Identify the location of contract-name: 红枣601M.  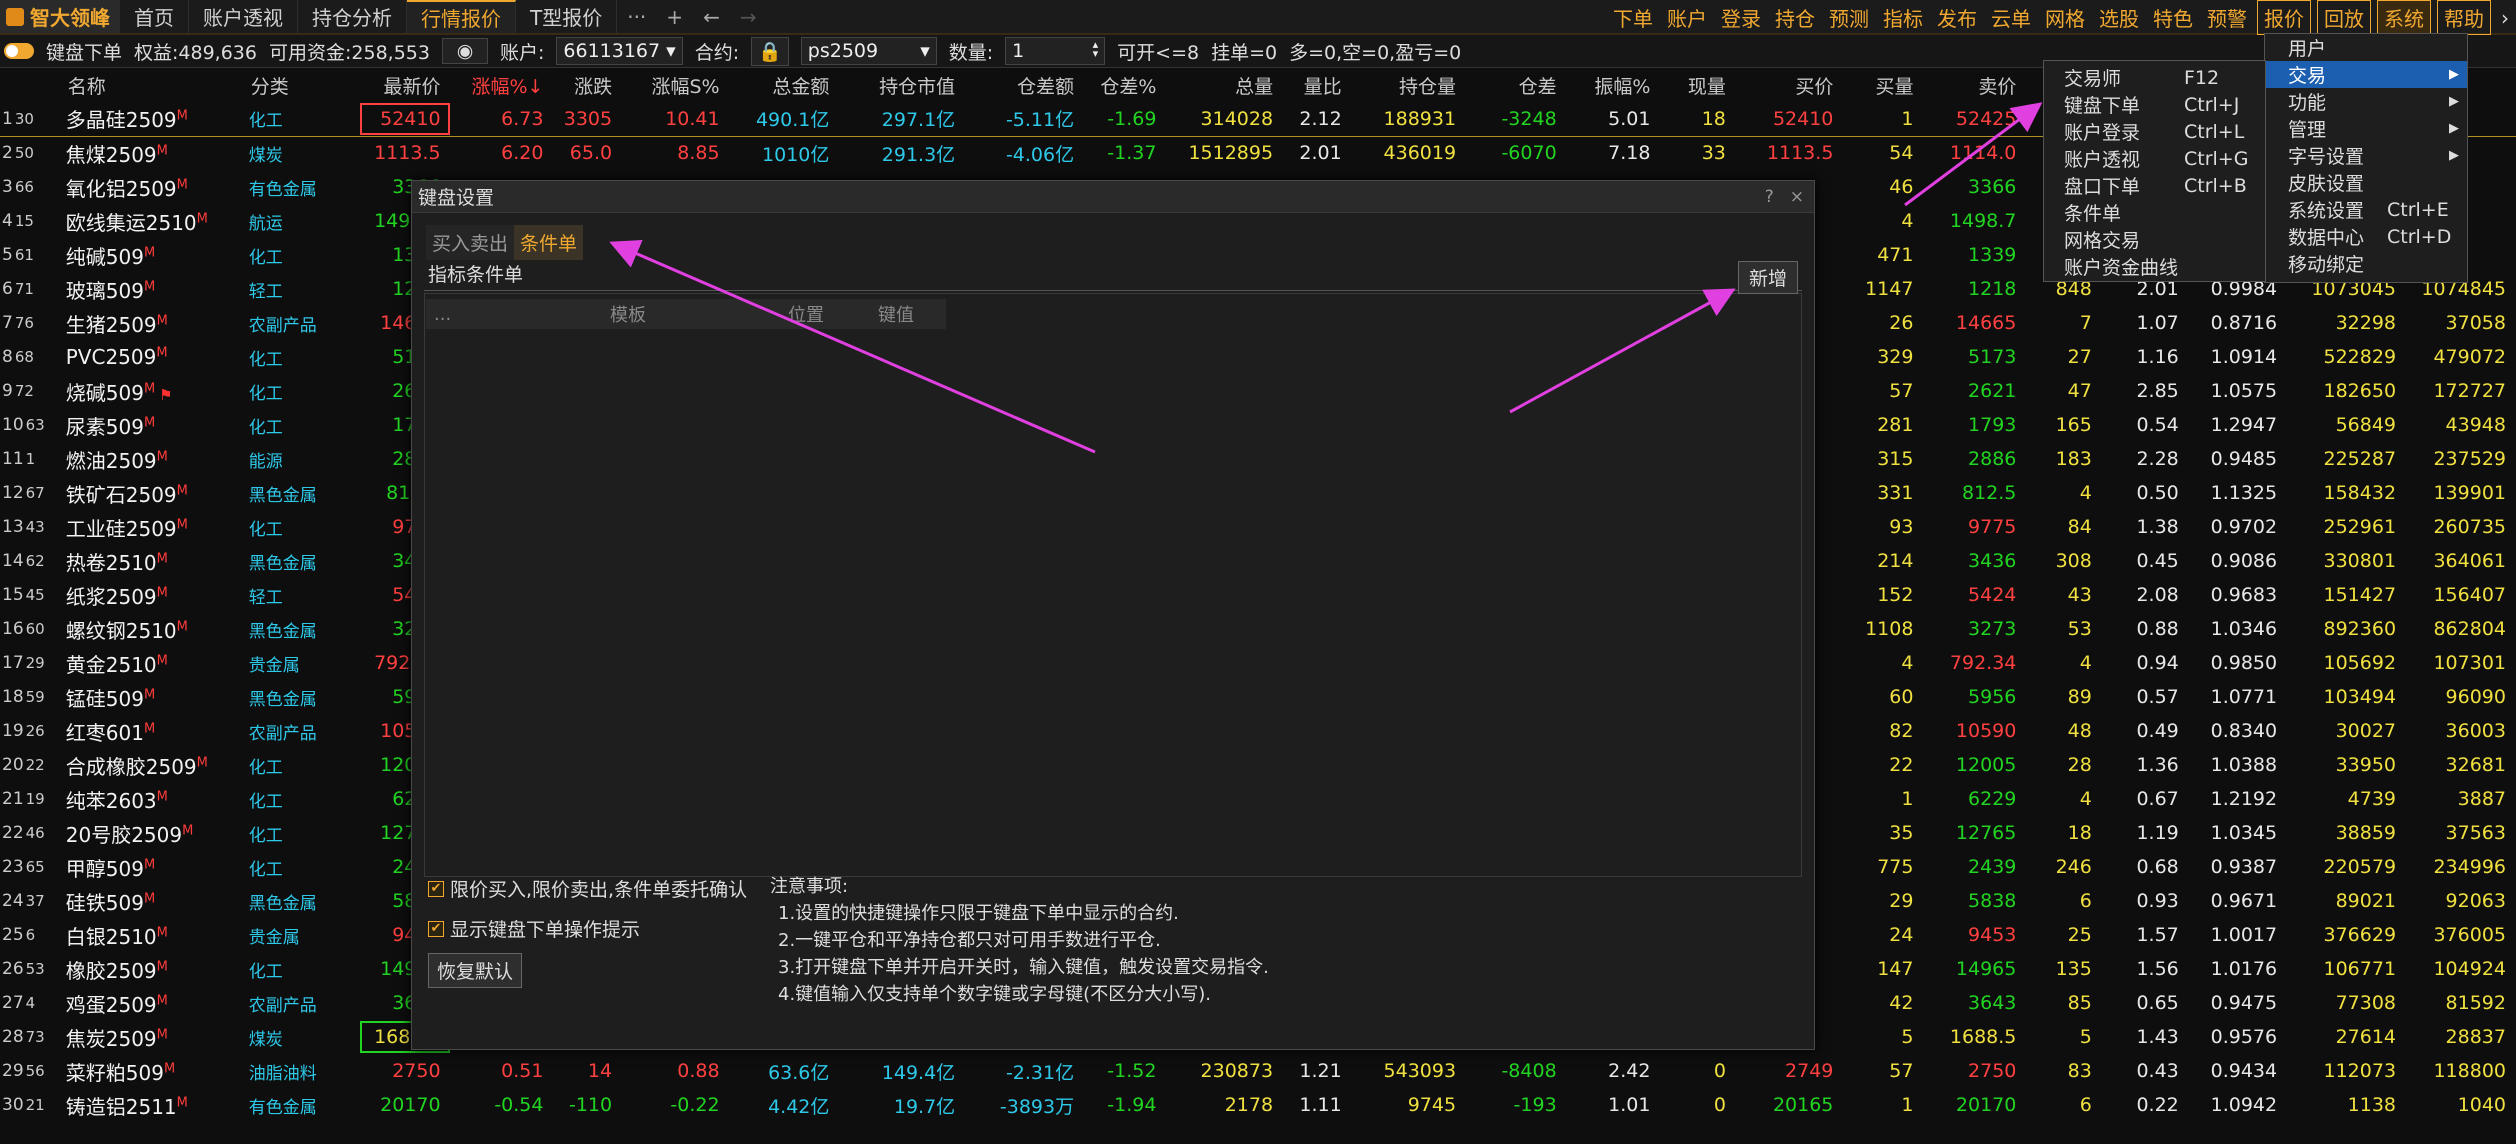
(153, 731).